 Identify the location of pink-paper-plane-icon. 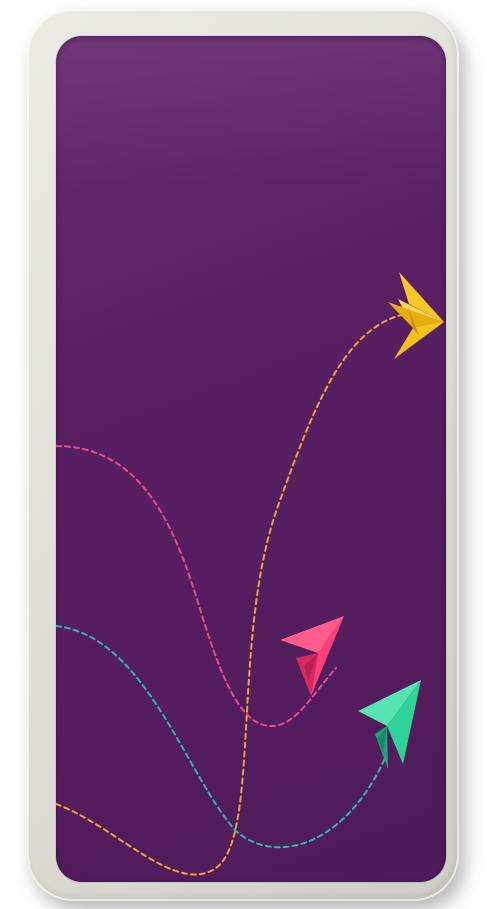
(312, 656).